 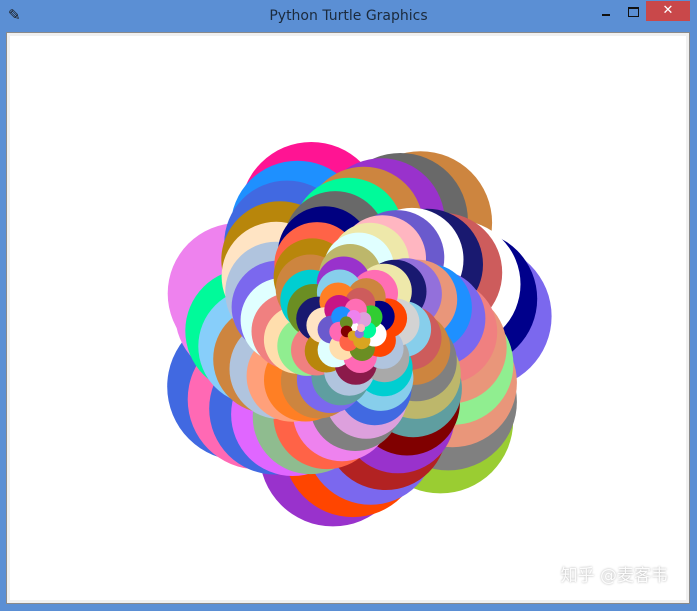 What do you see at coordinates (348, 15) in the screenshot?
I see `title-bar: ✎ Python Turtle Graphics ✕` at bounding box center [348, 15].